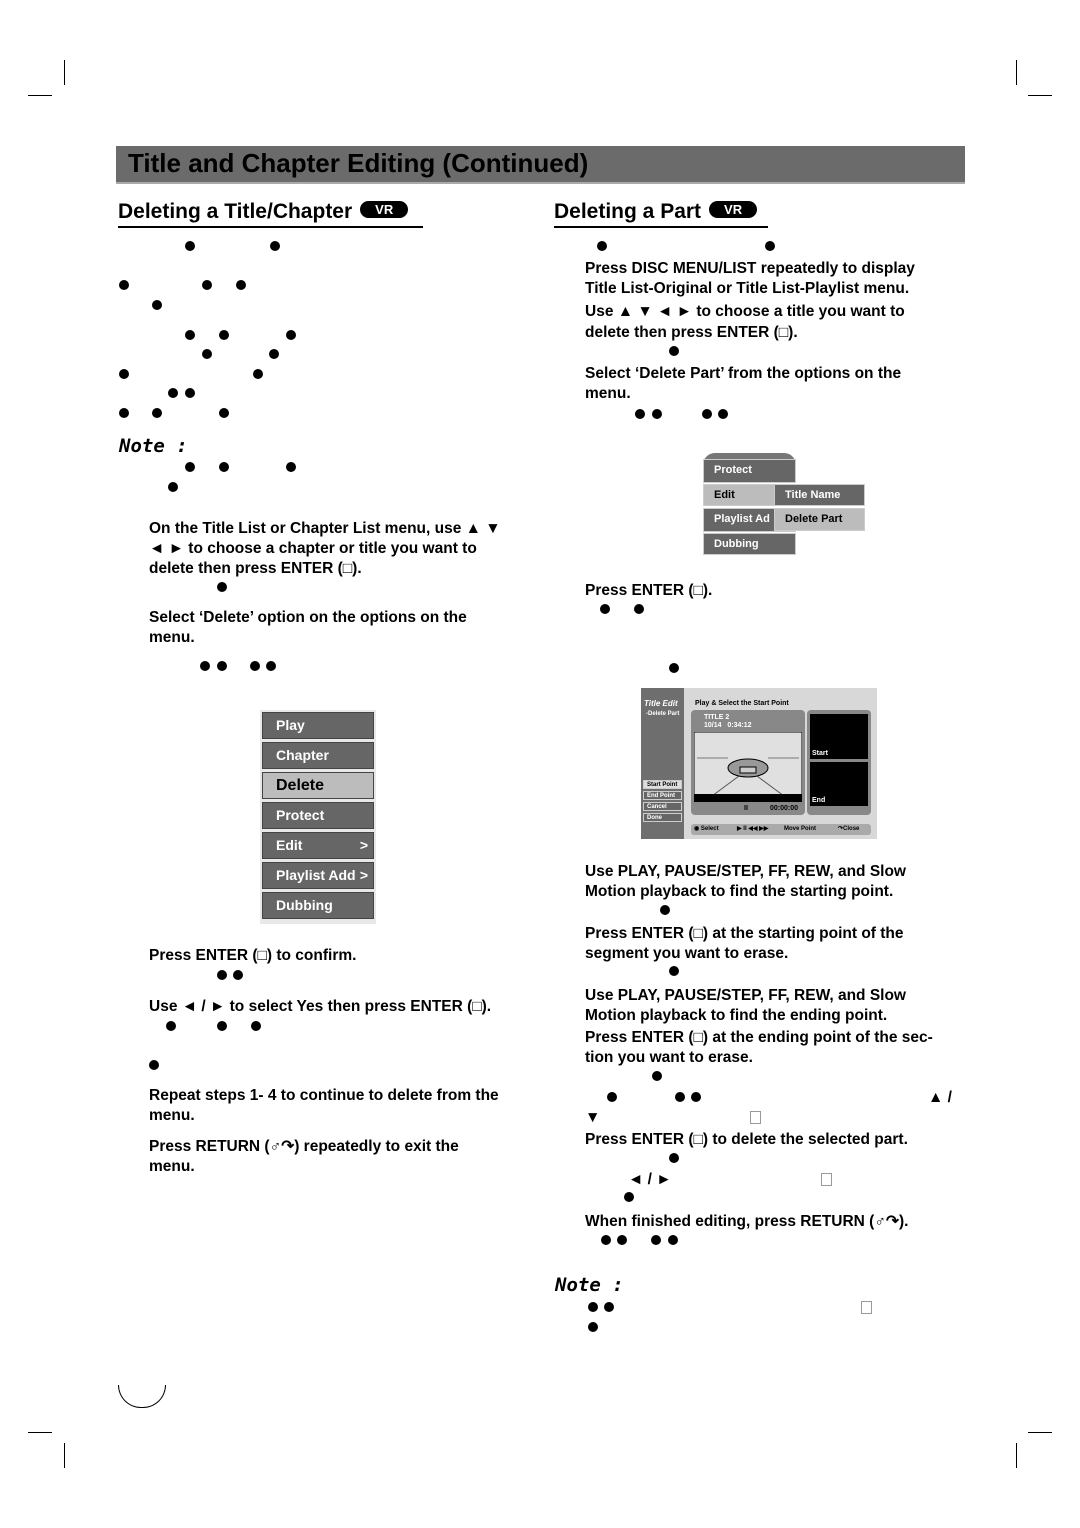  Describe the element at coordinates (318, 725) in the screenshot. I see `menu-item-play: Play` at that location.